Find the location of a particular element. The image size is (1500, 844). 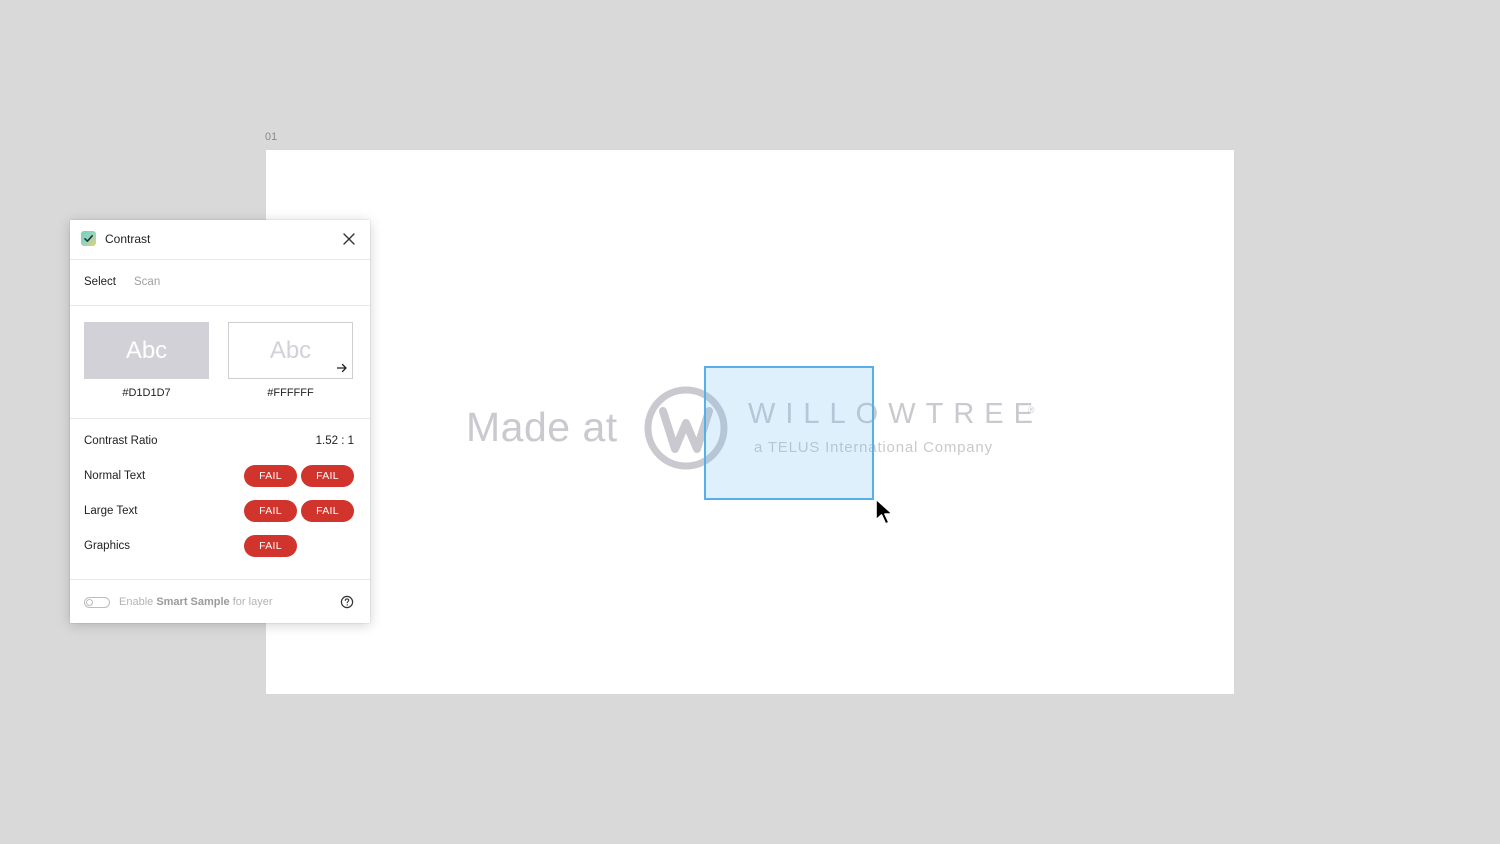

foreground-sample-text: Abc is located at coordinates (146, 350).